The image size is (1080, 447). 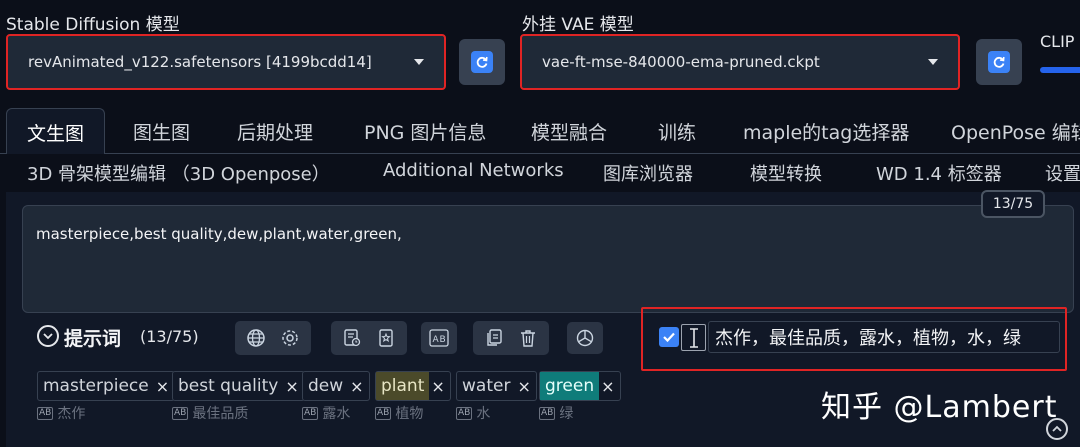 What do you see at coordinates (425, 131) in the screenshot?
I see `tab-png-info: PNG 图片信息` at bounding box center [425, 131].